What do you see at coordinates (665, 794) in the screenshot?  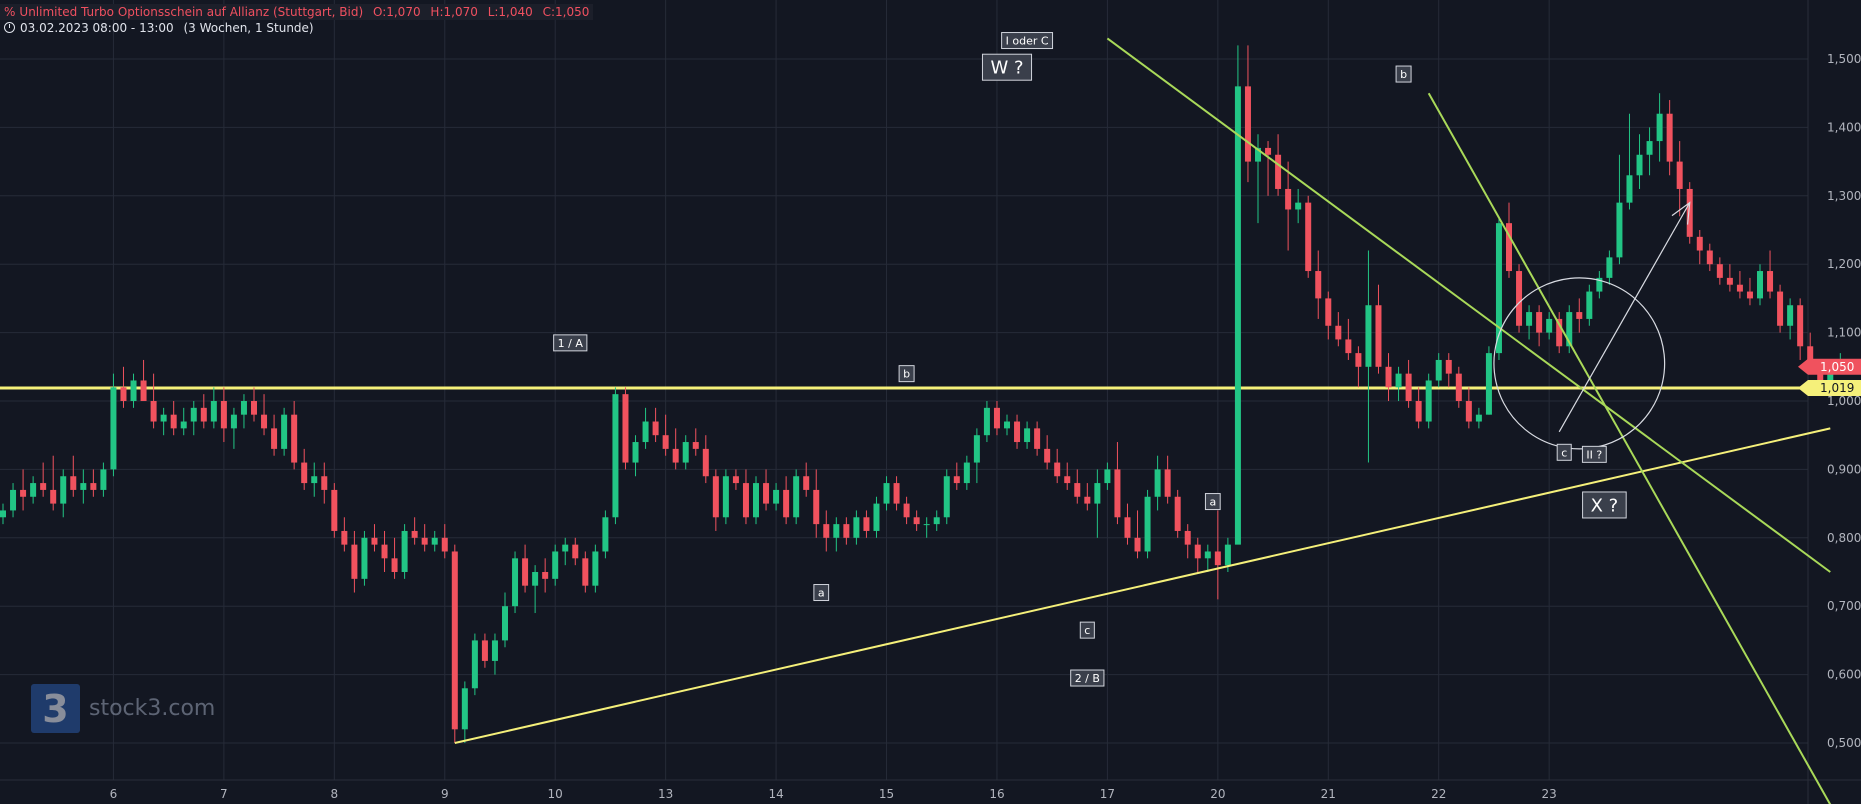 I see `x-tick-label: 13` at bounding box center [665, 794].